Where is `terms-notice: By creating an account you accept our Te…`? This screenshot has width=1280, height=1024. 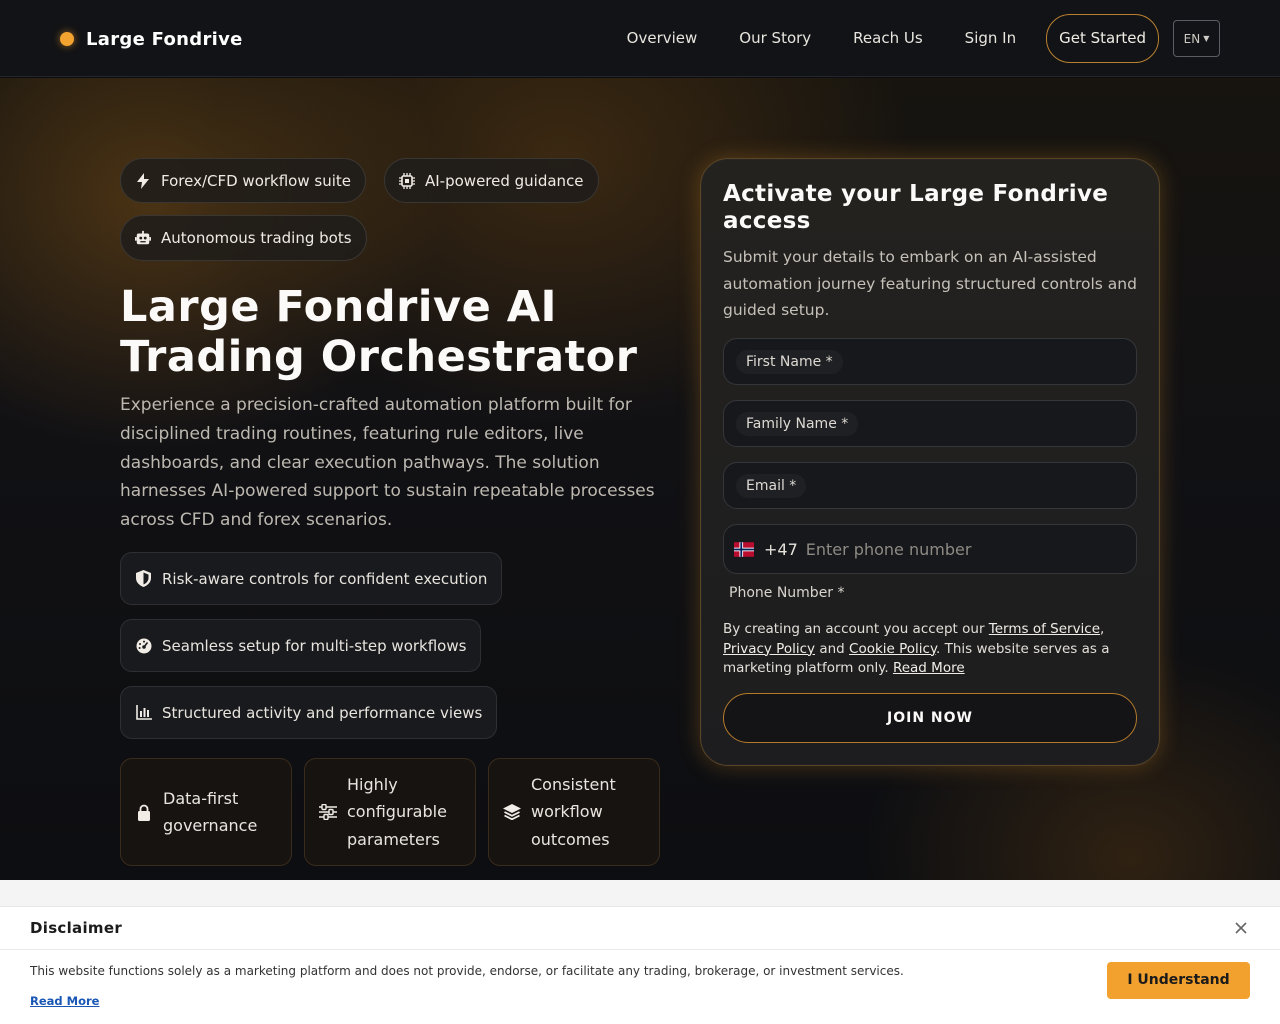
terms-notice: By creating an account you accept our Te… is located at coordinates (916, 648).